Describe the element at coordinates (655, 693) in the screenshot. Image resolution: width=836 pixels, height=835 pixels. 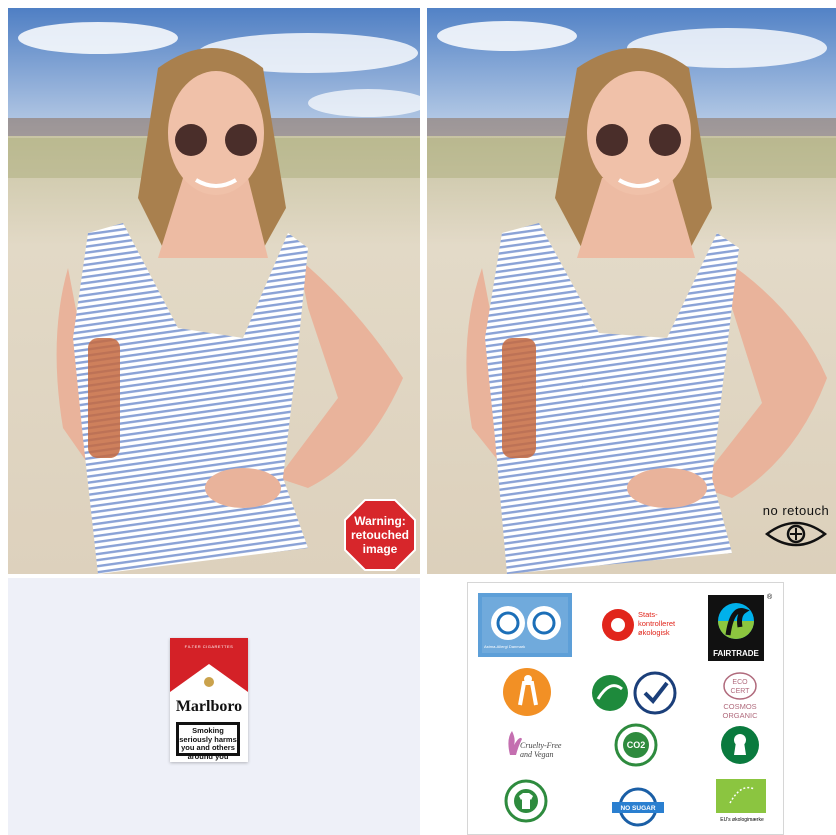
I see `allergy-certified-icon` at that location.